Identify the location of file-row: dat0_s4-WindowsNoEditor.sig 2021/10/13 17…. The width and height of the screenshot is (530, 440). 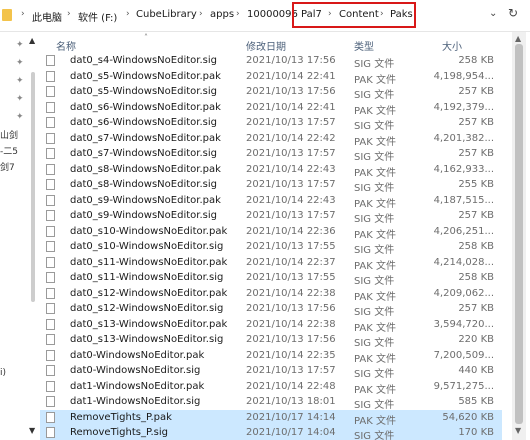
(271, 61).